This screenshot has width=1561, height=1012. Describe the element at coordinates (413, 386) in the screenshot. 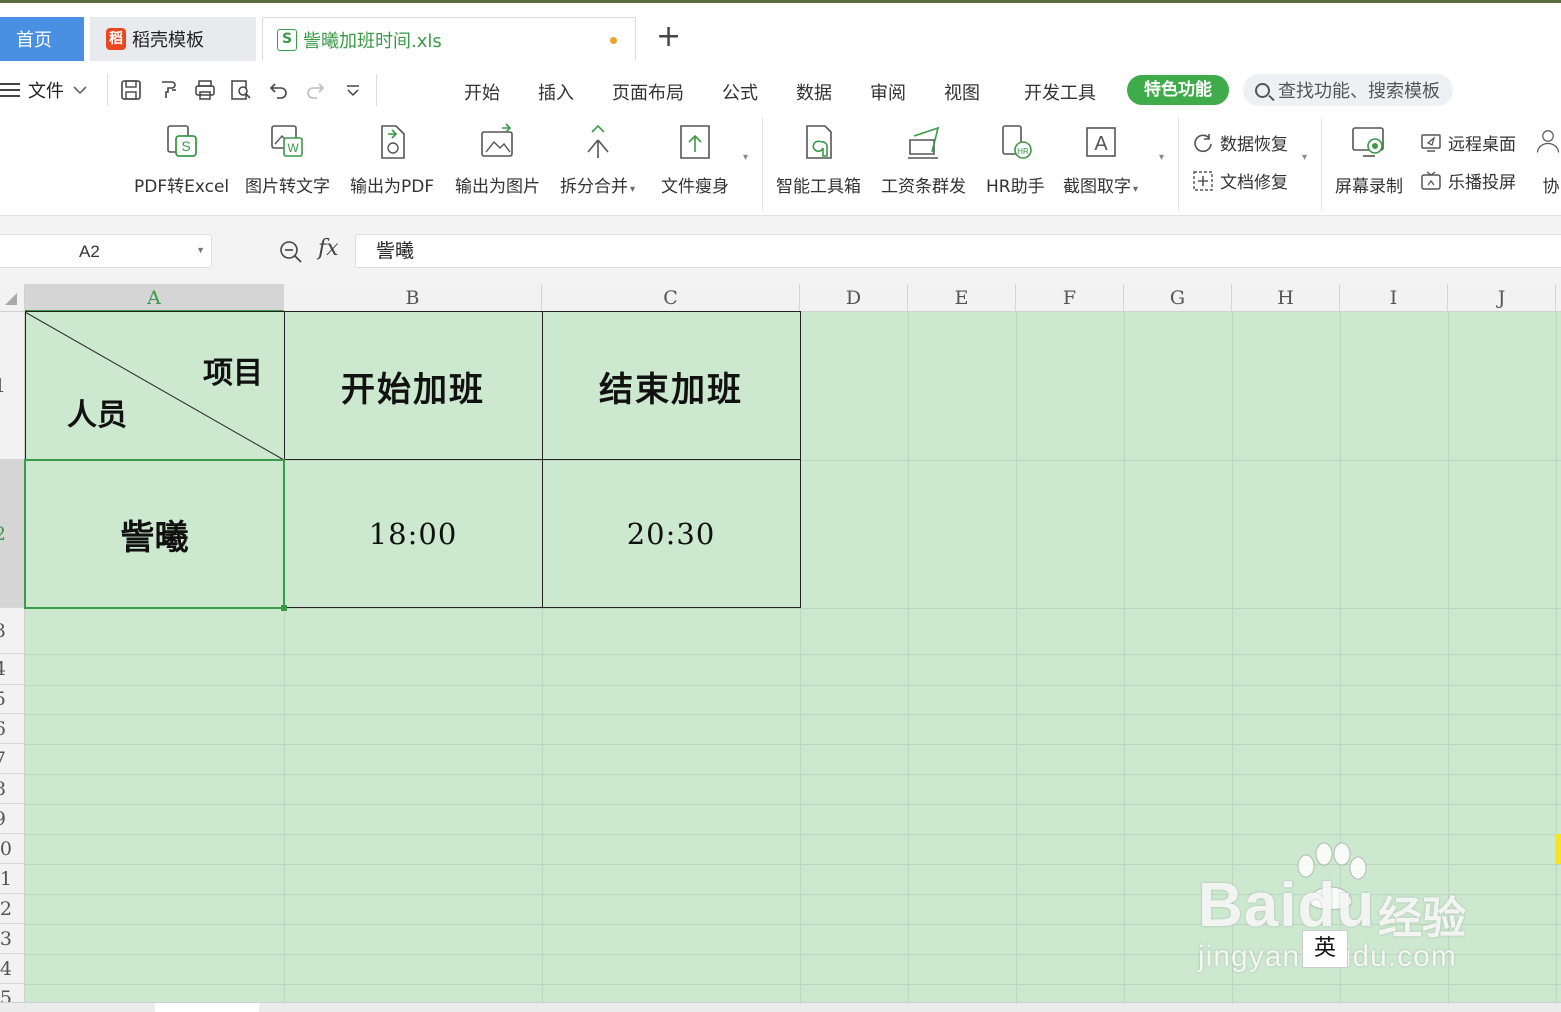

I see `cell-b1: 开始加班` at that location.